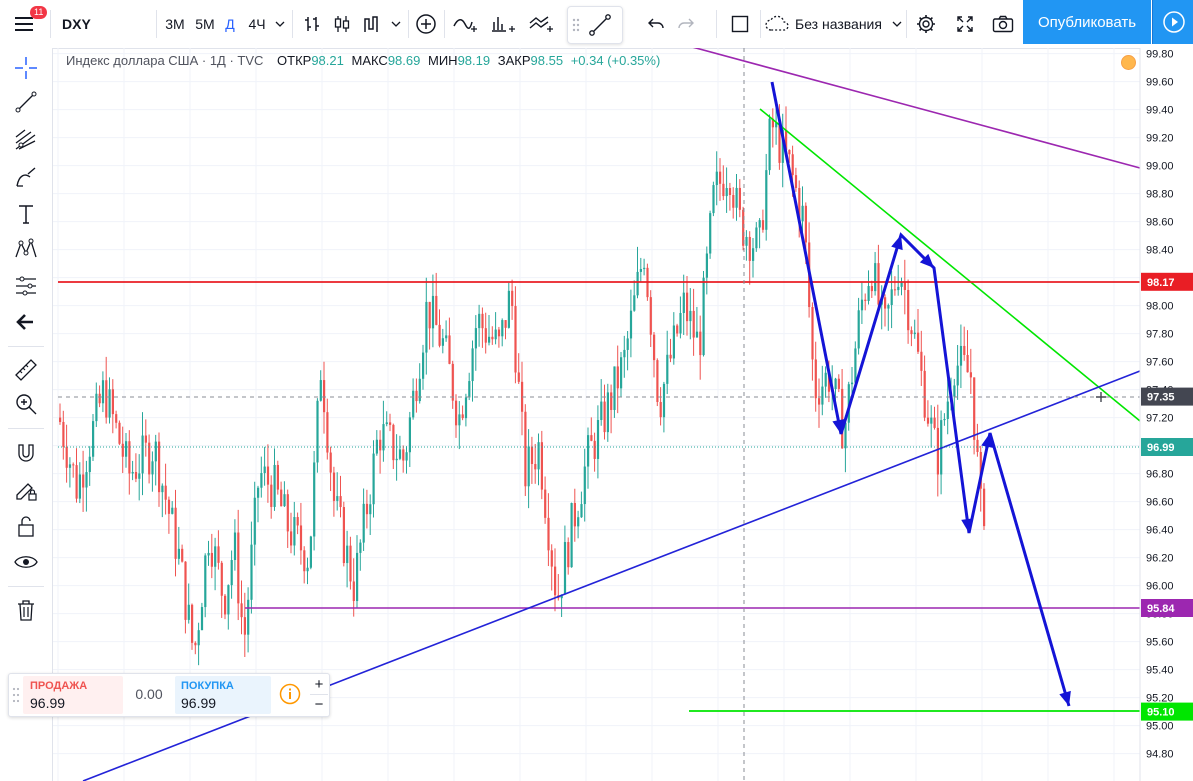 The height and width of the screenshot is (781, 1193). I want to click on replay-button, so click(1172, 22).